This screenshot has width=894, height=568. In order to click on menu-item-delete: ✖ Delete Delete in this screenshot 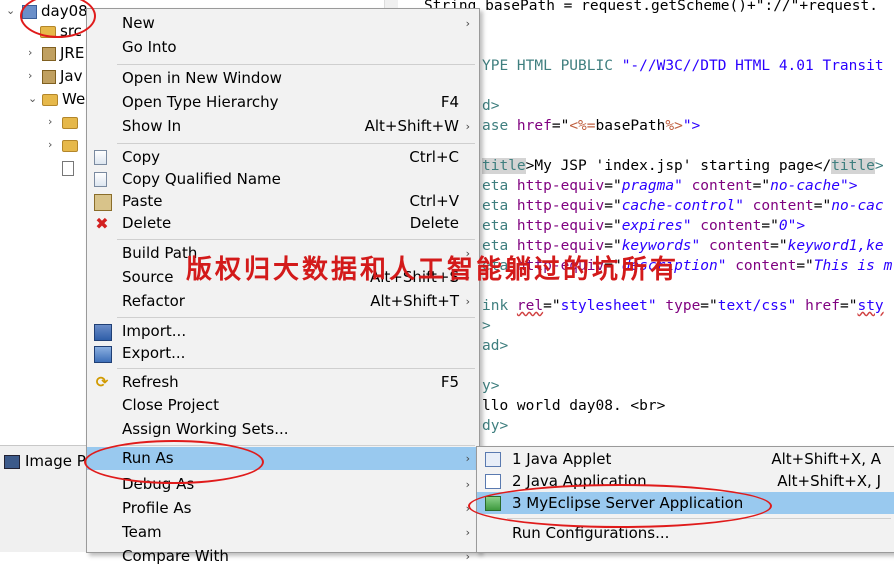, I will do `click(283, 223)`.